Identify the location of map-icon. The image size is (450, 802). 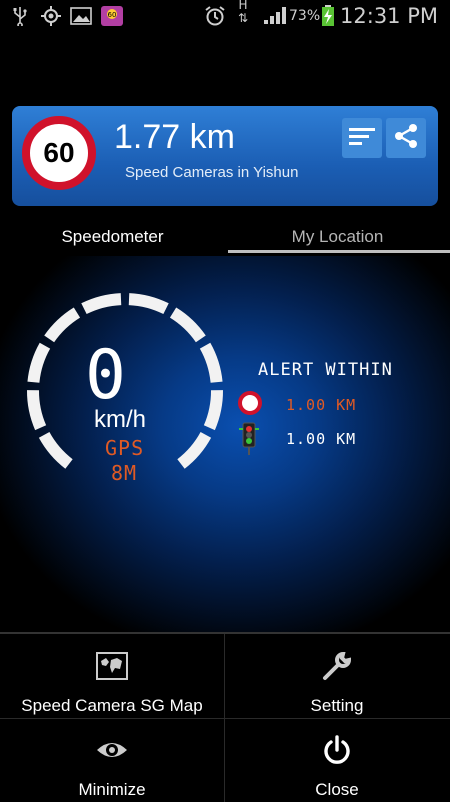
(112, 666).